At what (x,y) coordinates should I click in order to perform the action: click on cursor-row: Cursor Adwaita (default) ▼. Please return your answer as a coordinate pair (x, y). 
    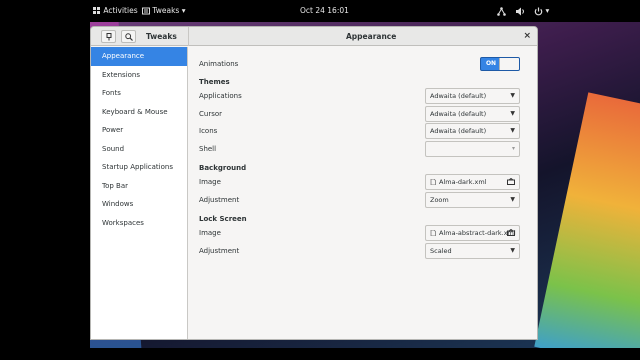
    Looking at the image, I should click on (364, 114).